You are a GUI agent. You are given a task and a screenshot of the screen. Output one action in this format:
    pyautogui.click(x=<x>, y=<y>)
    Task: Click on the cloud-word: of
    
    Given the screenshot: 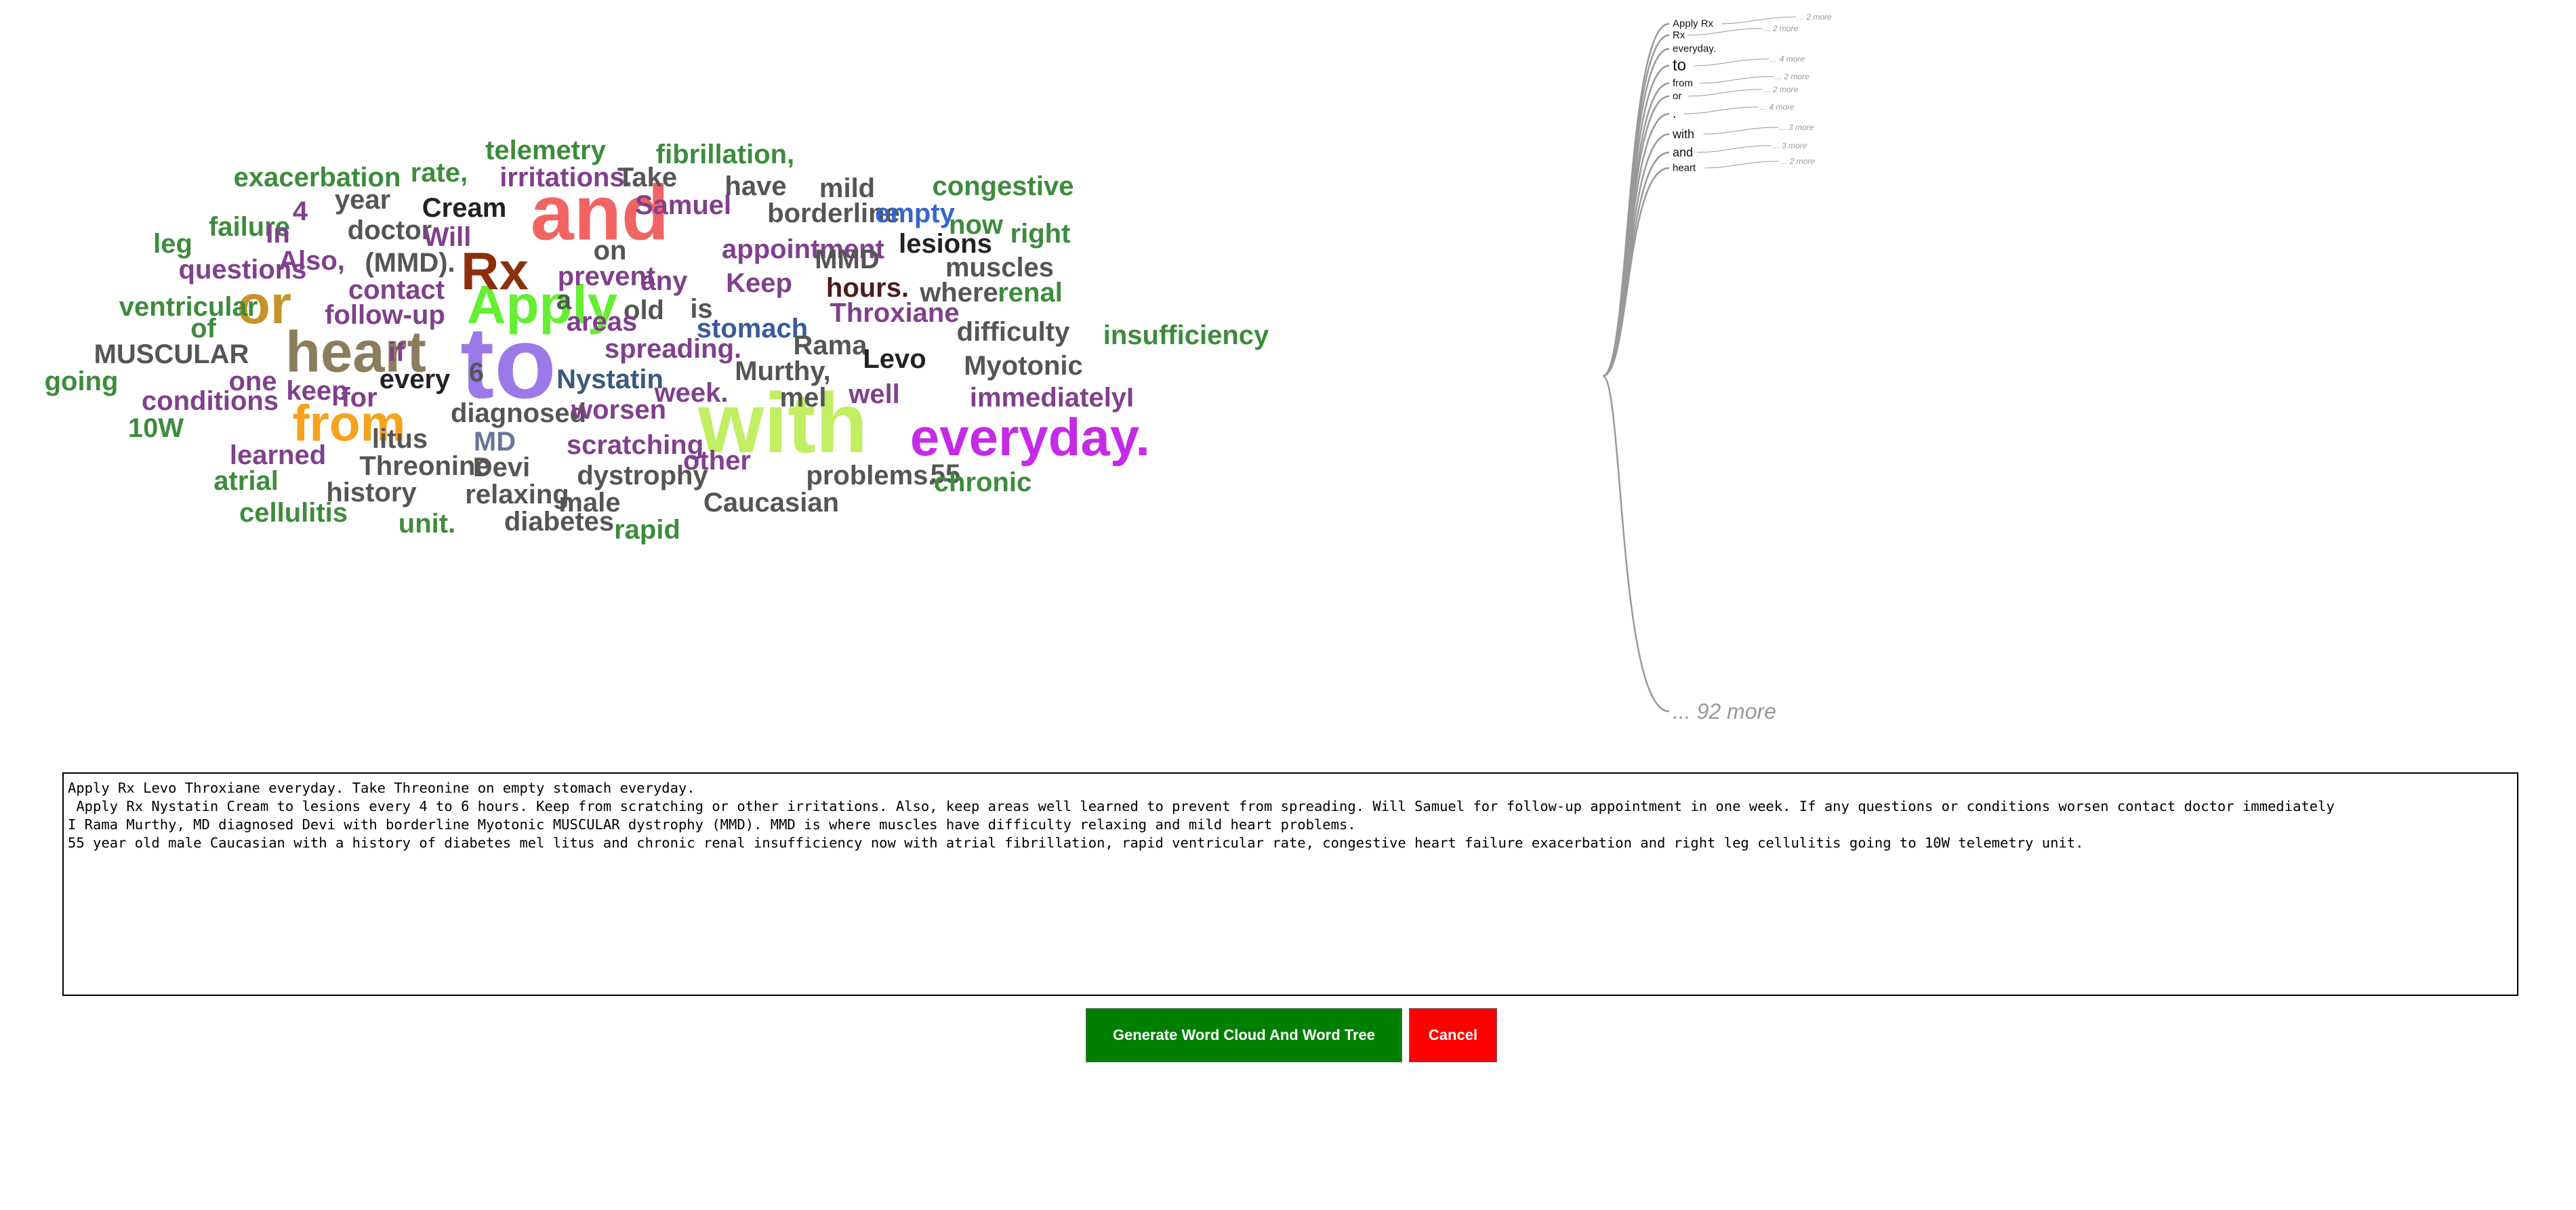 What is the action you would take?
    pyautogui.click(x=203, y=328)
    